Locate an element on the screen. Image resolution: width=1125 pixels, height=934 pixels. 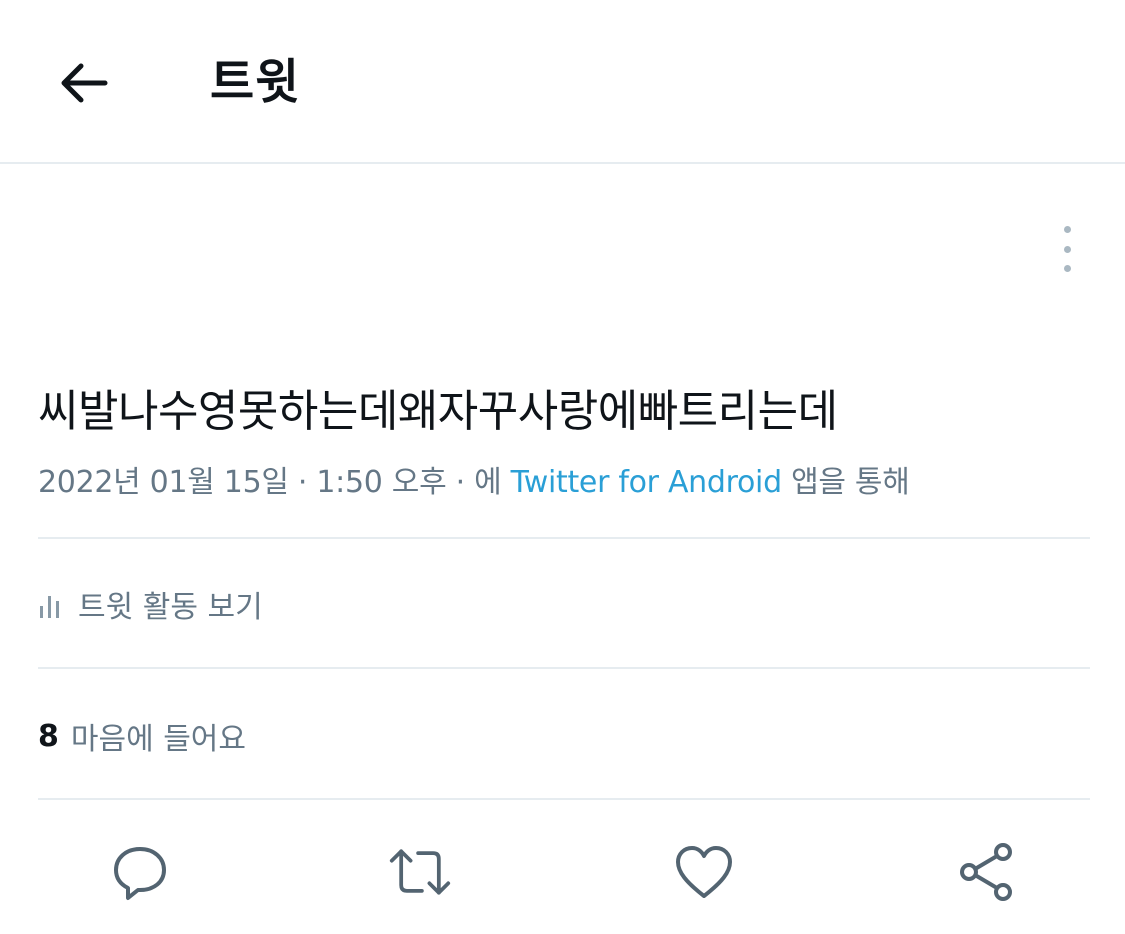
share-button is located at coordinates (987, 872).